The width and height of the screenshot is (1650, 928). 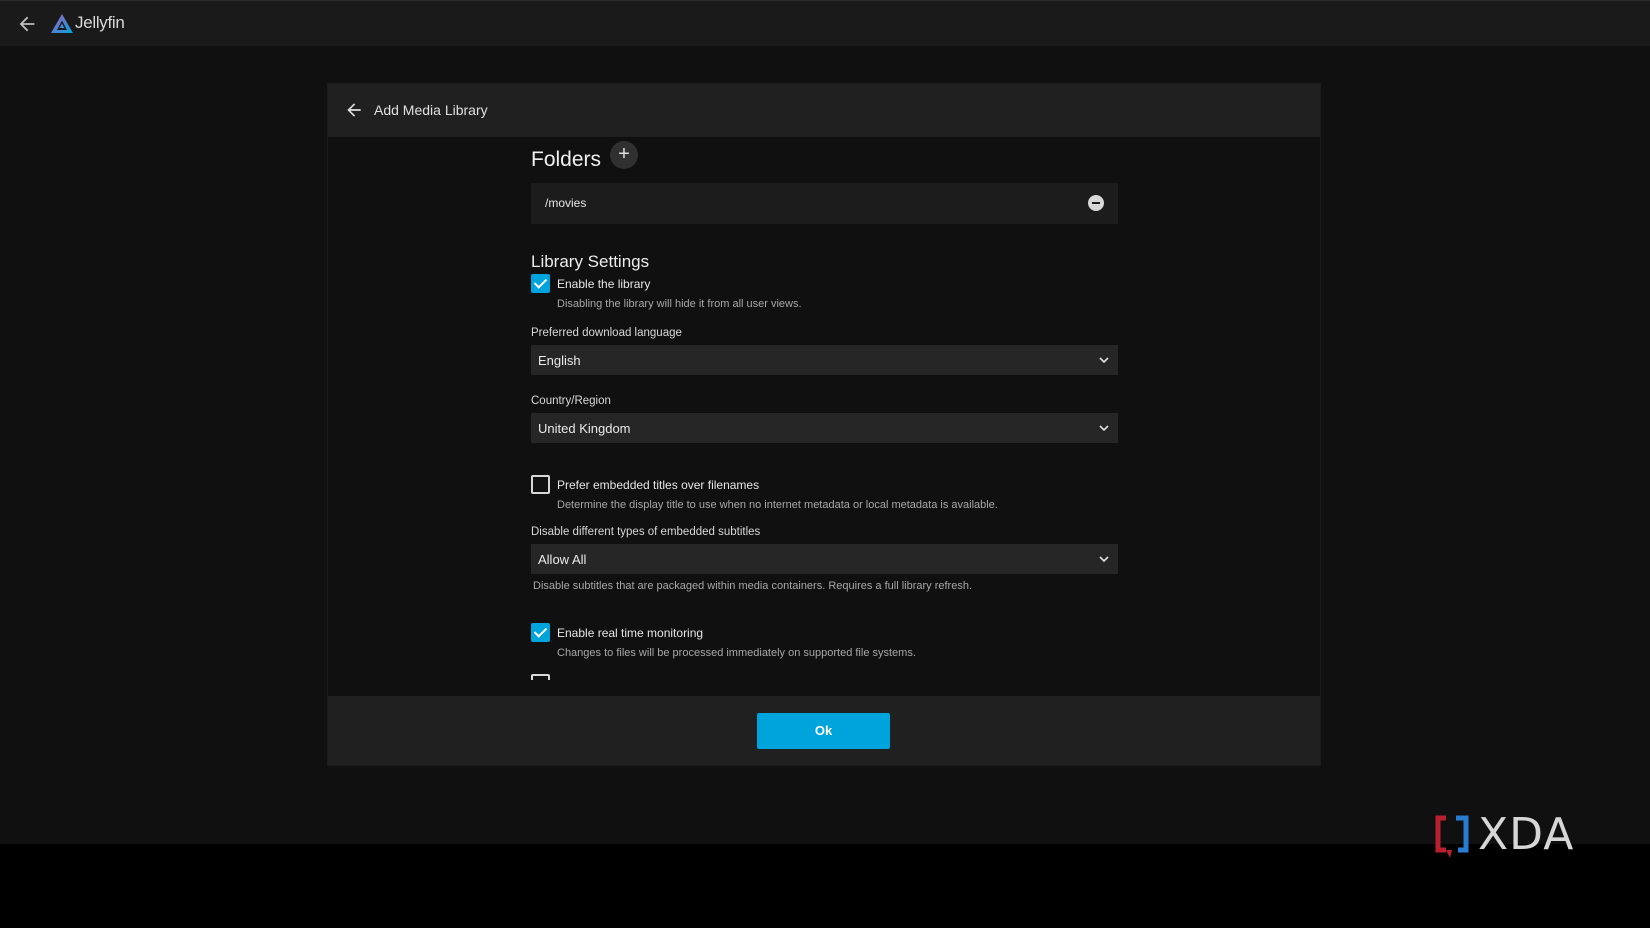 What do you see at coordinates (100, 23) in the screenshot?
I see `brand-name: Jellyfin` at bounding box center [100, 23].